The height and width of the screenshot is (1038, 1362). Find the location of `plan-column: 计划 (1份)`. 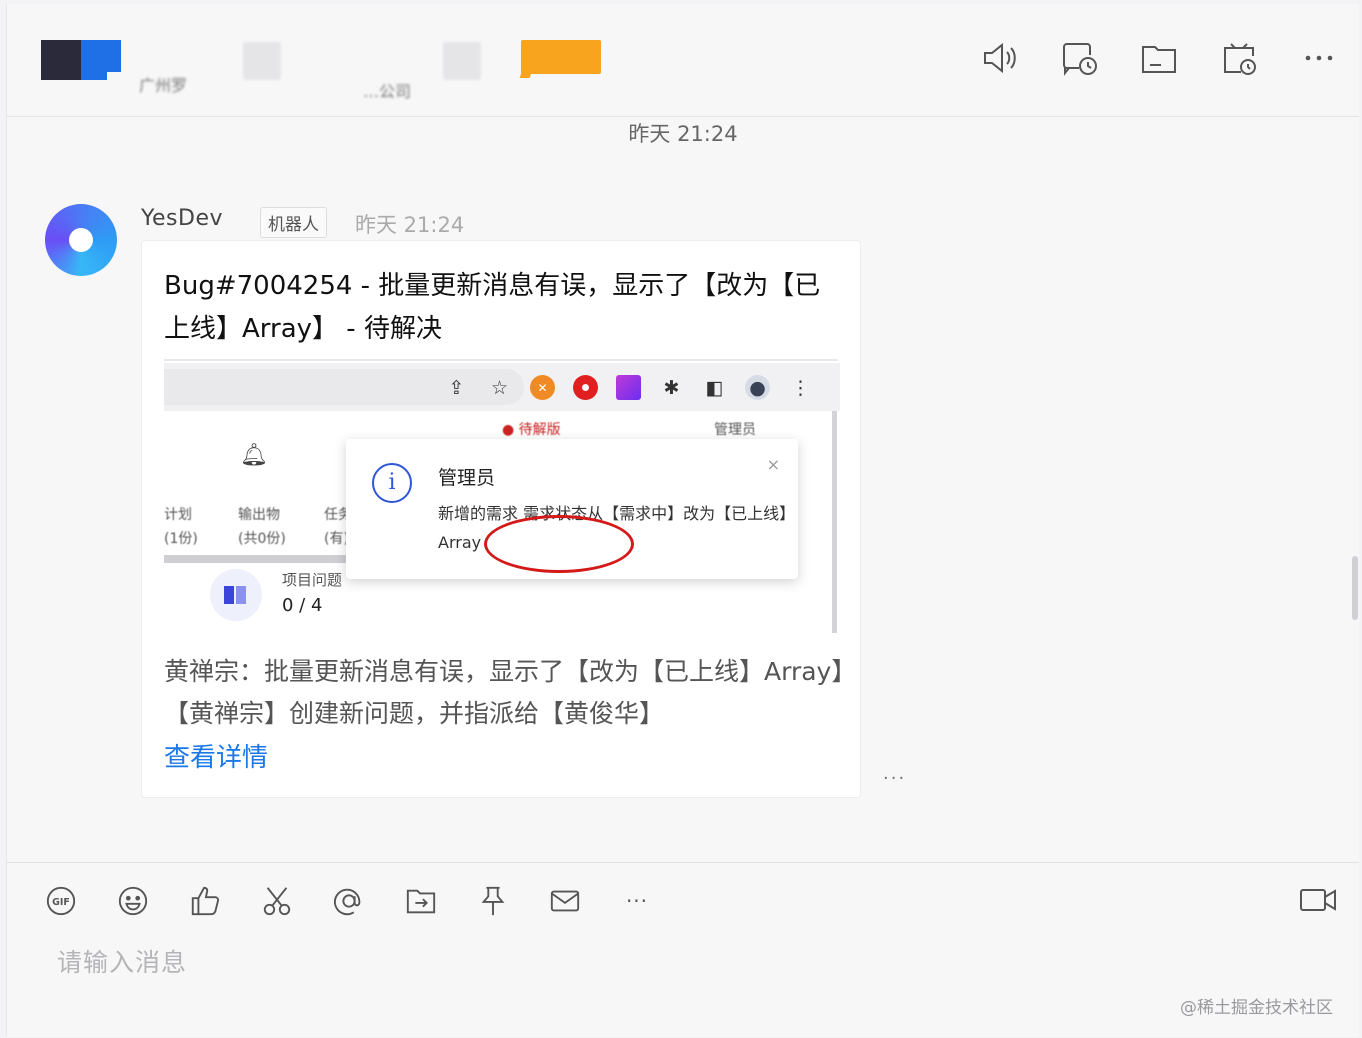

plan-column: 计划 (1份) is located at coordinates (181, 527).